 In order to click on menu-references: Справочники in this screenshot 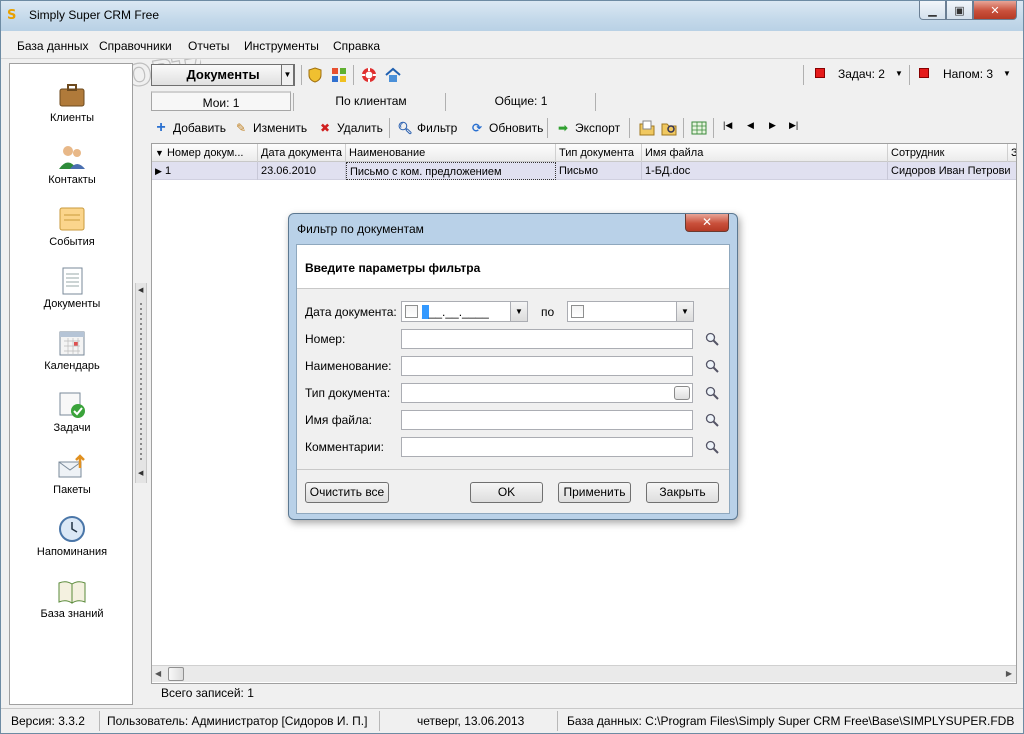, I will do `click(135, 46)`.